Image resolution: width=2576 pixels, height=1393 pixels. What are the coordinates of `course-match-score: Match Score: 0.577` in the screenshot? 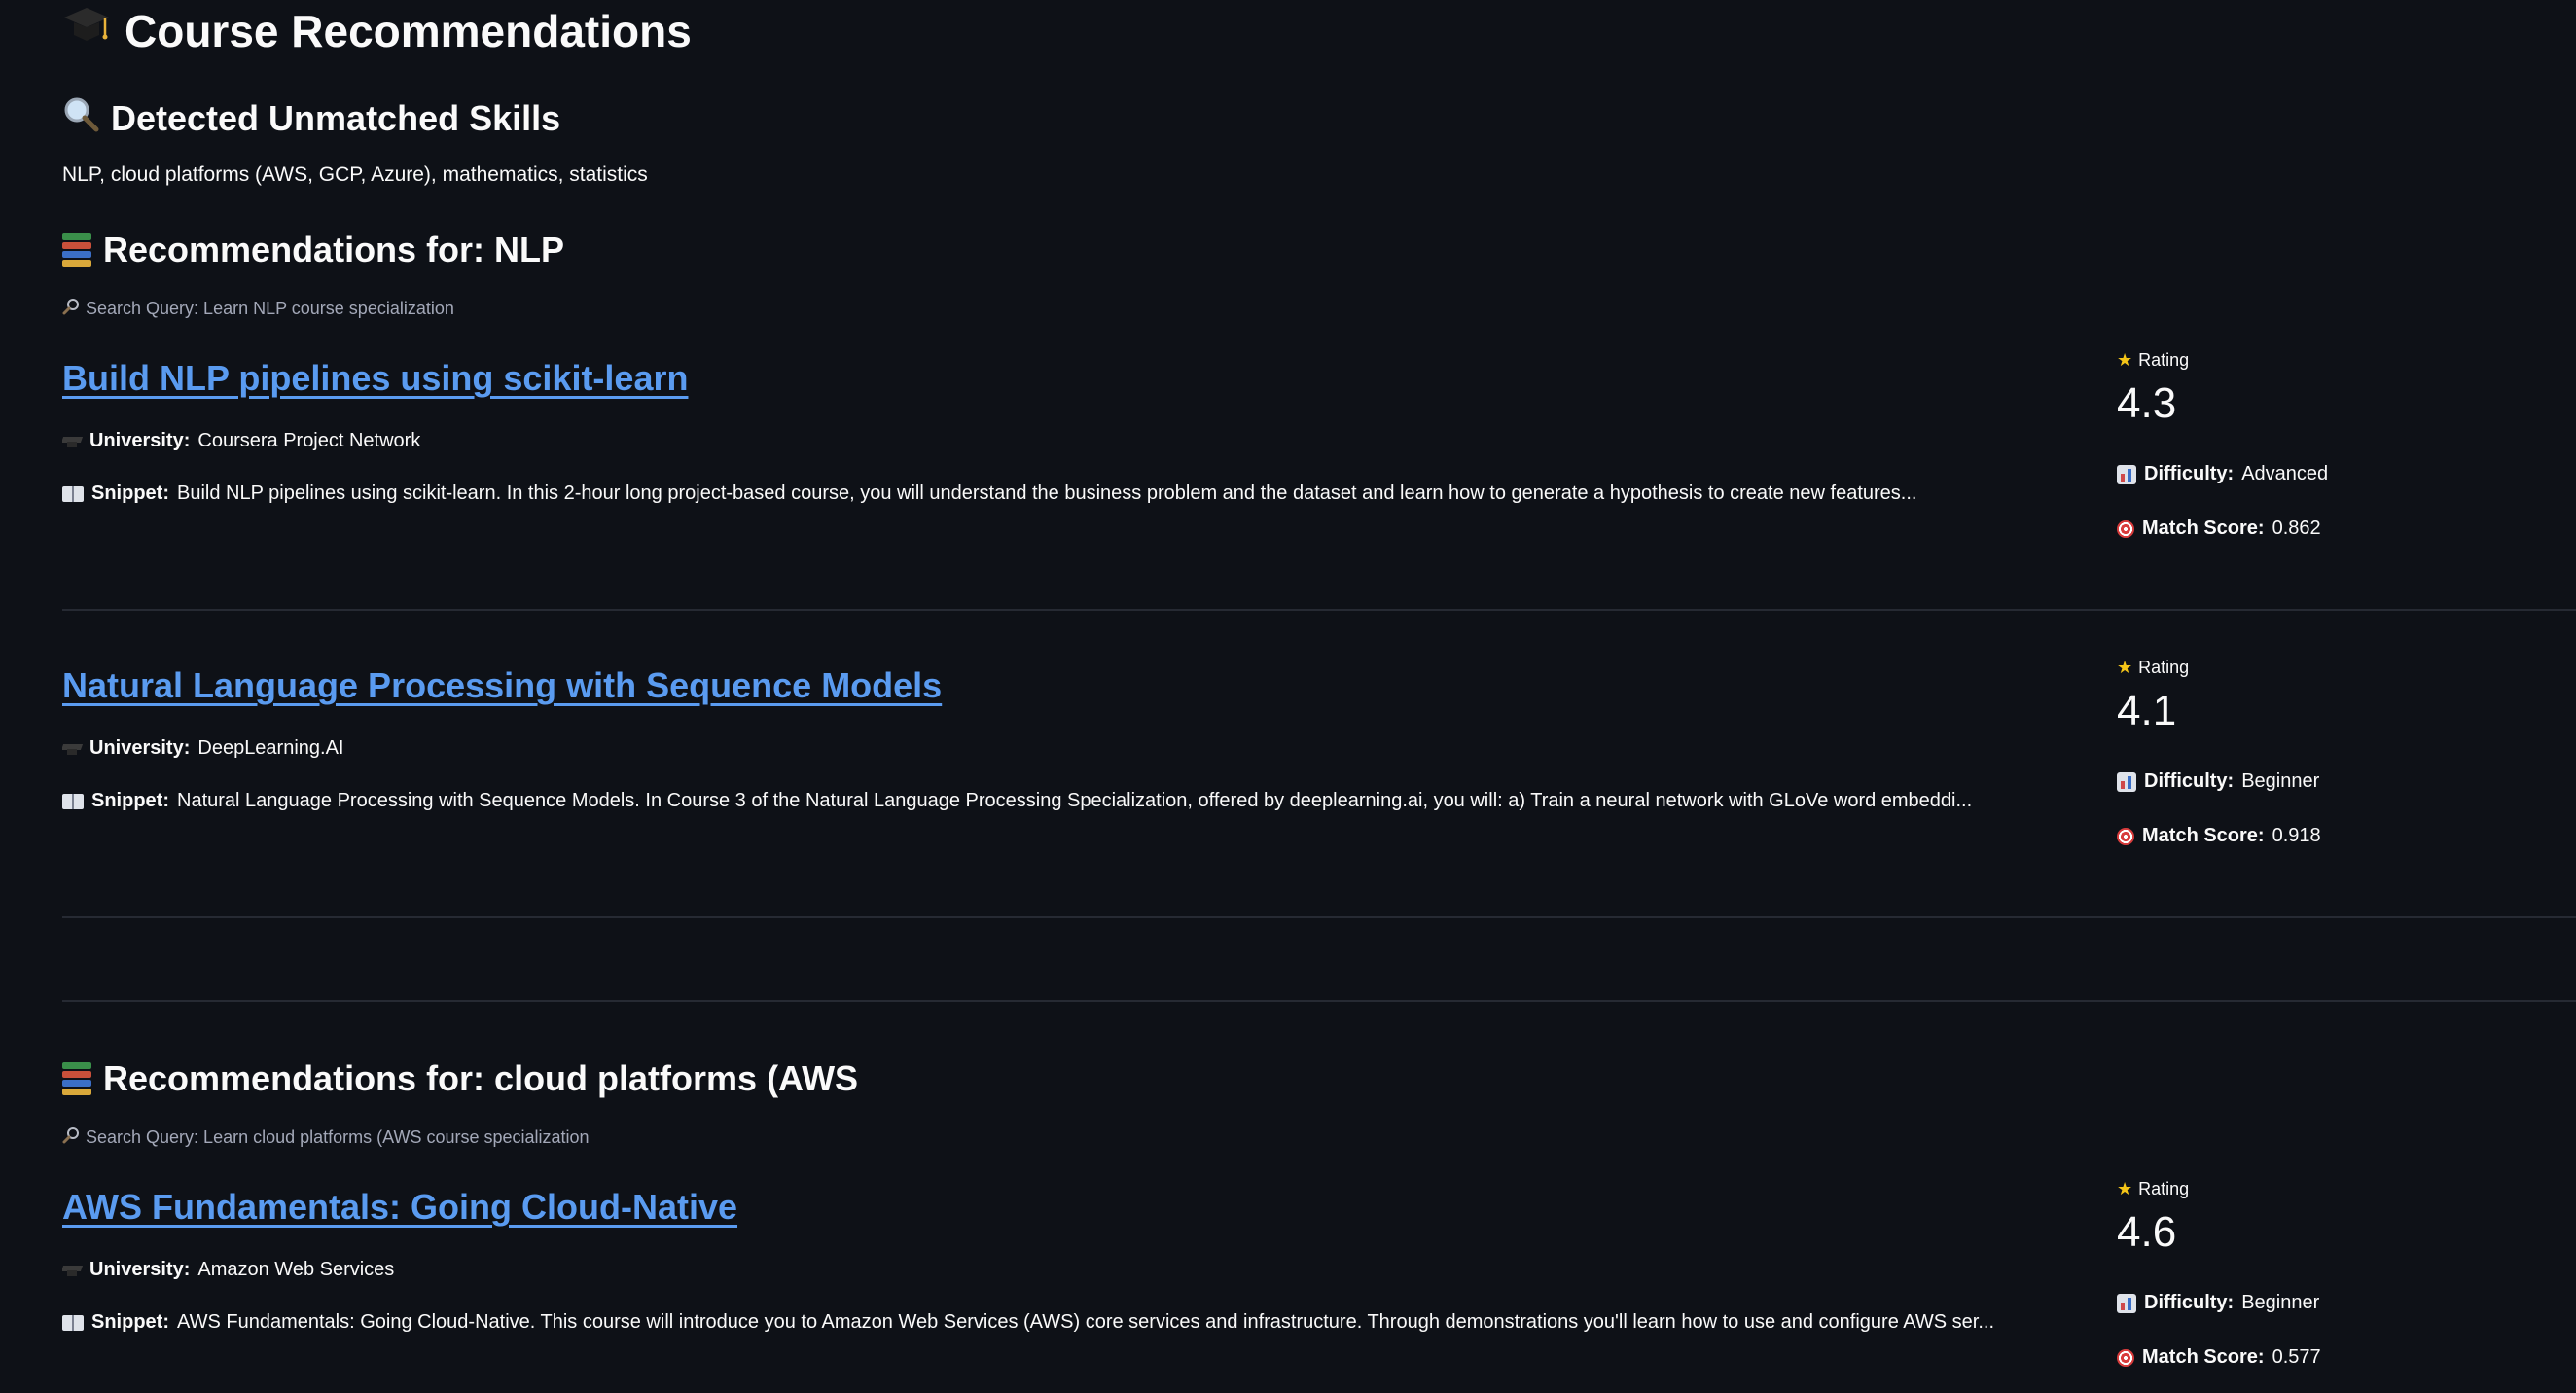 It's located at (2219, 1357).